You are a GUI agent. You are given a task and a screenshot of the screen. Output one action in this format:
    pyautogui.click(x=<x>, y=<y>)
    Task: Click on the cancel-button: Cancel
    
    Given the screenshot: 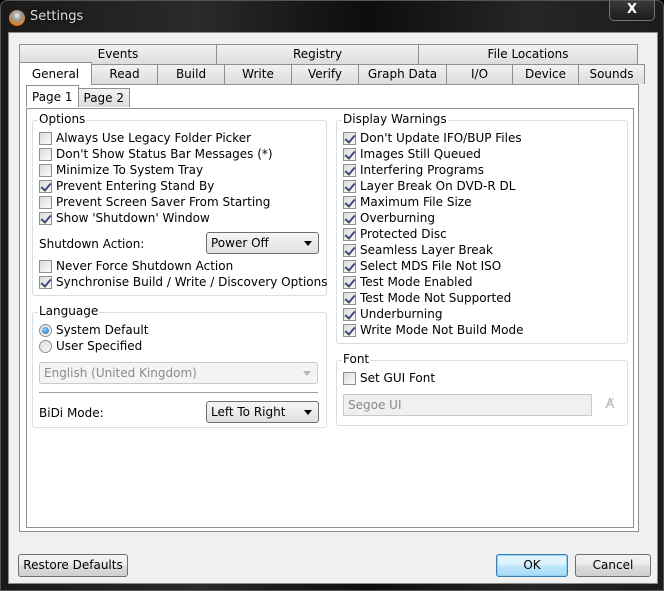 What is the action you would take?
    pyautogui.click(x=613, y=565)
    